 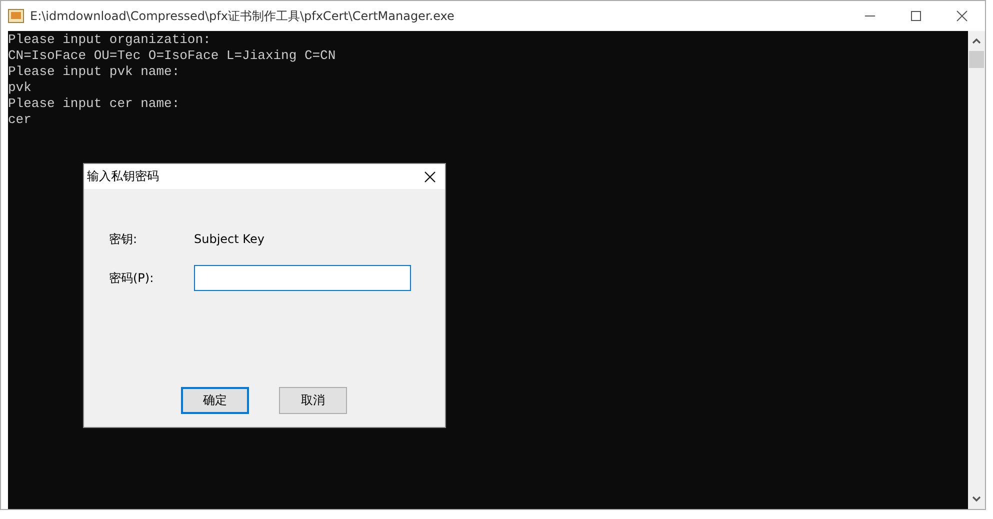 I want to click on dialog-title: 输入私钥密码, so click(x=123, y=176).